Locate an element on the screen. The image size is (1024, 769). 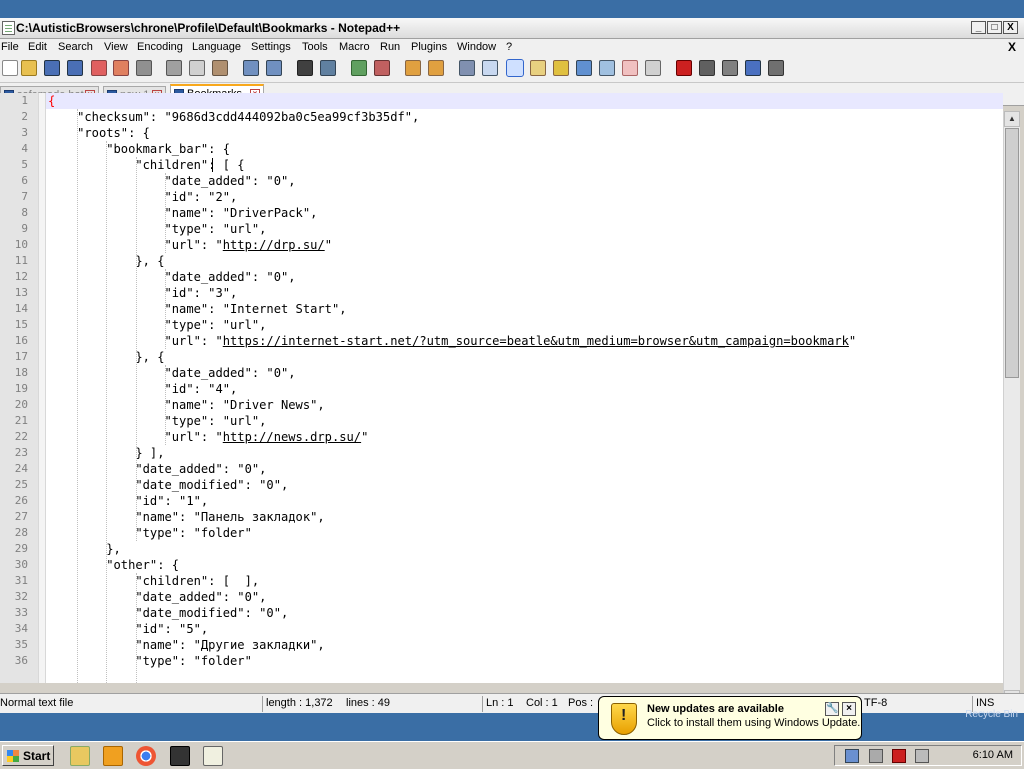
menu-help: ? is located at coordinates (509, 47).